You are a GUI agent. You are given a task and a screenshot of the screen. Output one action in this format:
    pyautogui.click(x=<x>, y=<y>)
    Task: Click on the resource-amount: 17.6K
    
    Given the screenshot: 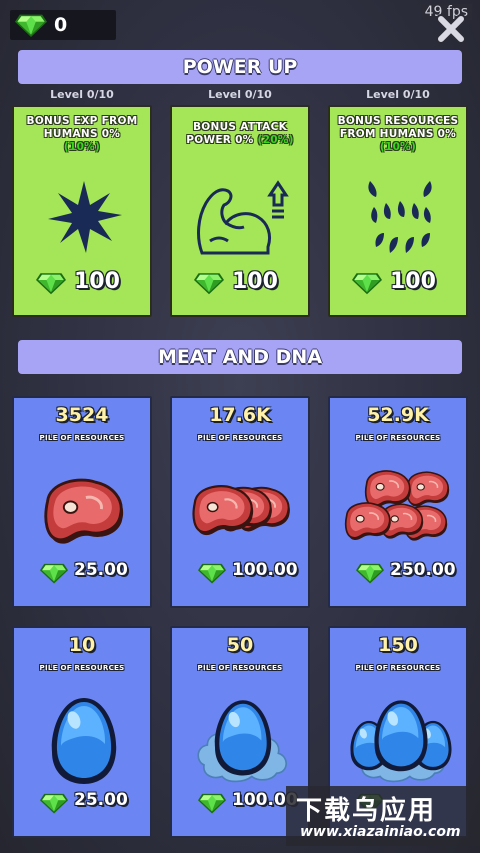 What is the action you would take?
    pyautogui.click(x=240, y=415)
    